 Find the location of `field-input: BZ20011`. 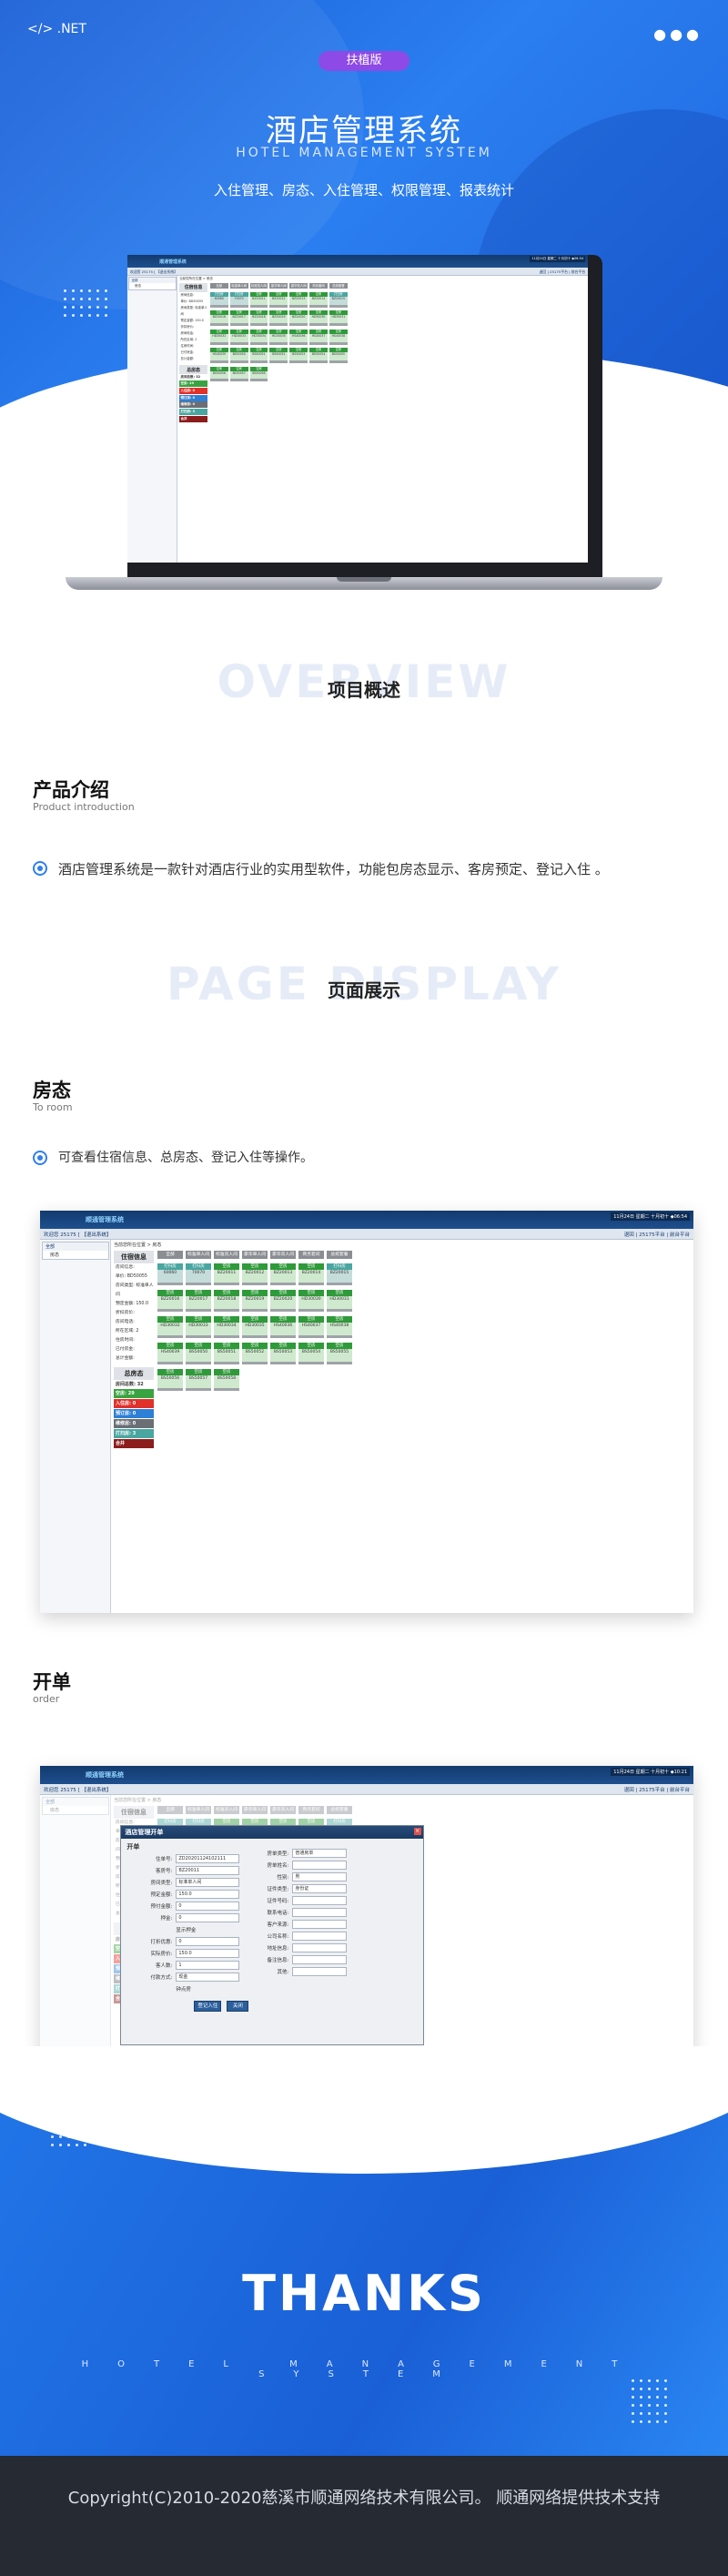

field-input: BZ20011 is located at coordinates (208, 1871).